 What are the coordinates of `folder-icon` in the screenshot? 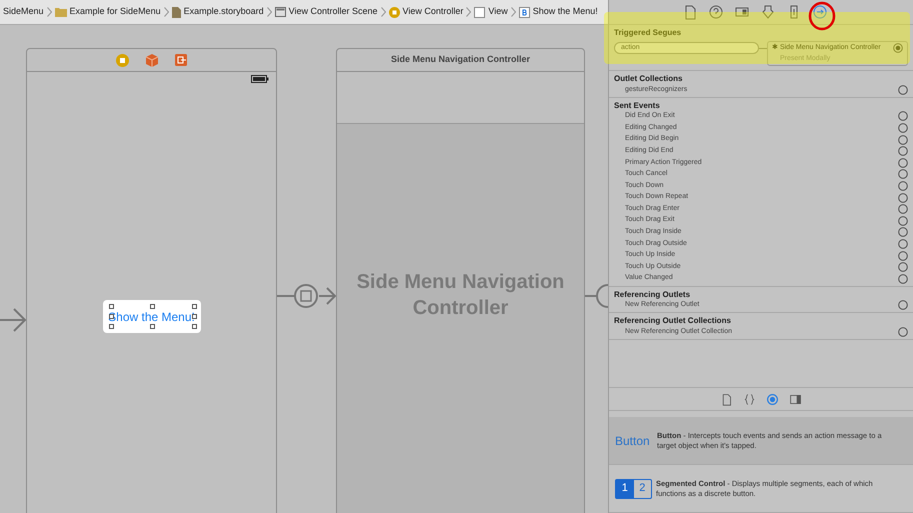 It's located at (60, 12).